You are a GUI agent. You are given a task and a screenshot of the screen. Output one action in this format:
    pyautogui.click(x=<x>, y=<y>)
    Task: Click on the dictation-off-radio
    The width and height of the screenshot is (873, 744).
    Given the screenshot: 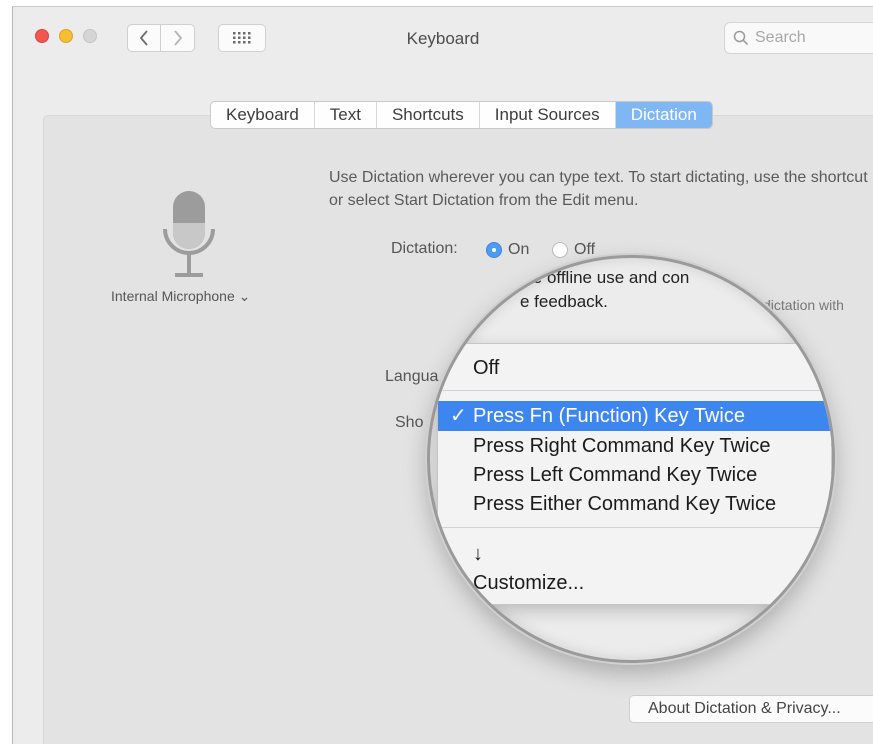 What is the action you would take?
    pyautogui.click(x=560, y=250)
    